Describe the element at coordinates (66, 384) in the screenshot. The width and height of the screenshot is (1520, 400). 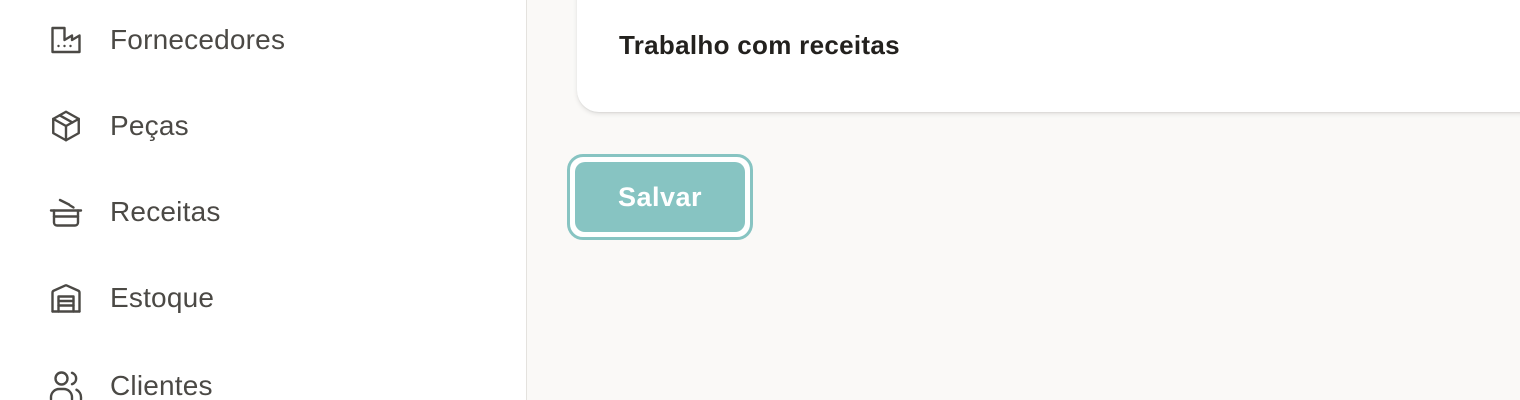
I see `users-icon` at that location.